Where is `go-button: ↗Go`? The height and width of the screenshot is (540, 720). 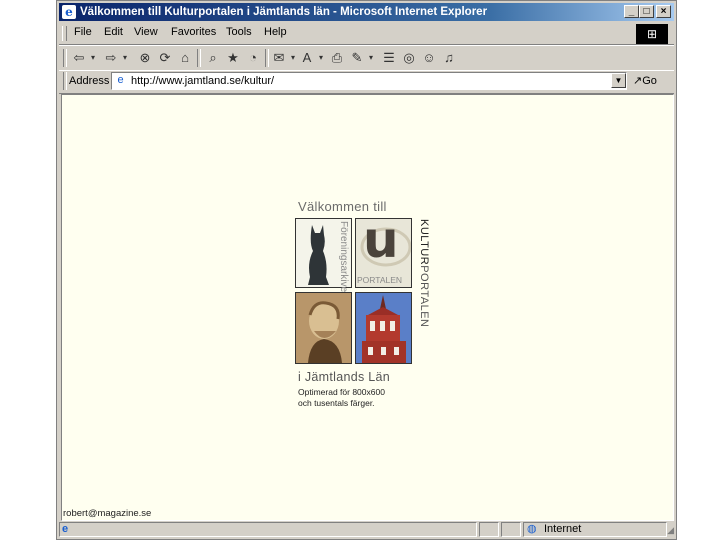 go-button: ↗Go is located at coordinates (645, 80).